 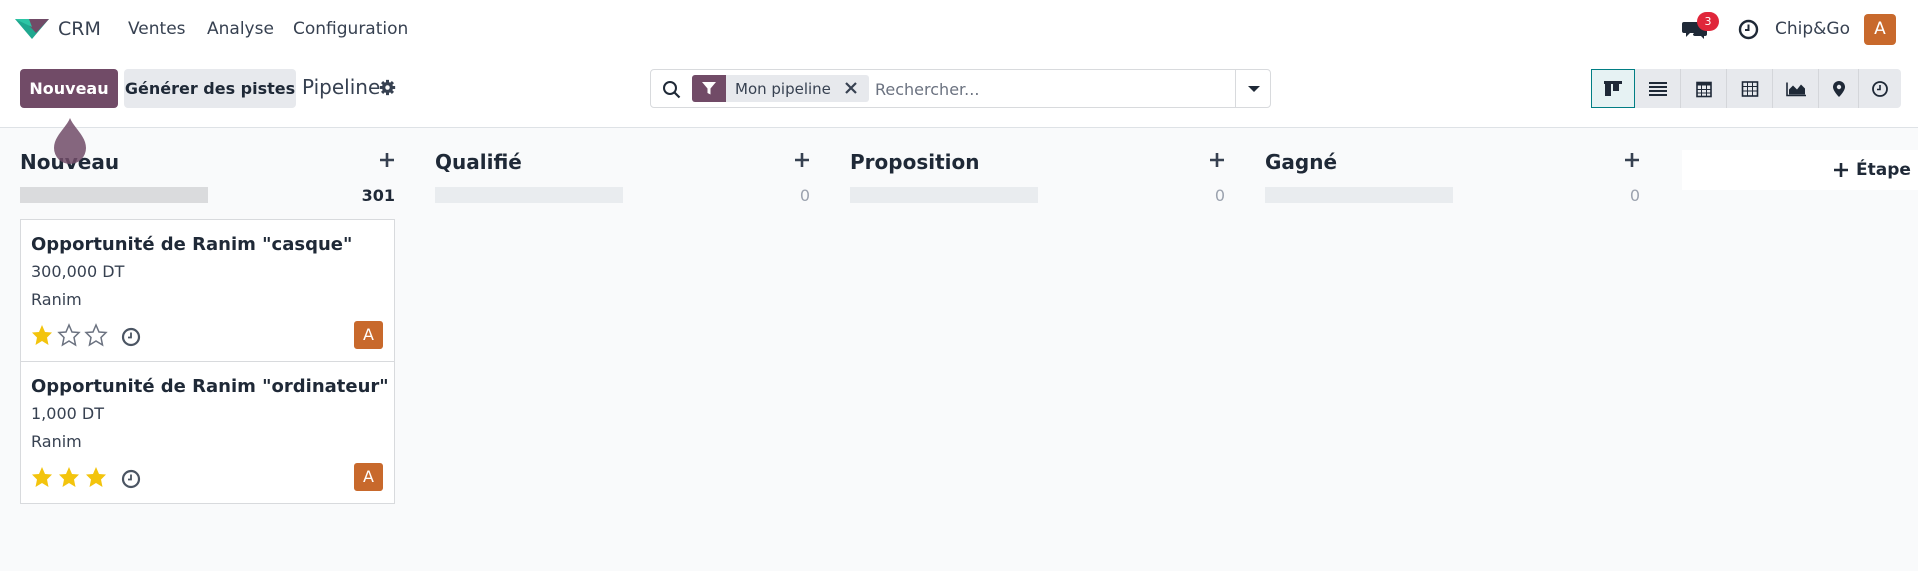 I want to click on search-facet: Mon pipeline, so click(x=780, y=88).